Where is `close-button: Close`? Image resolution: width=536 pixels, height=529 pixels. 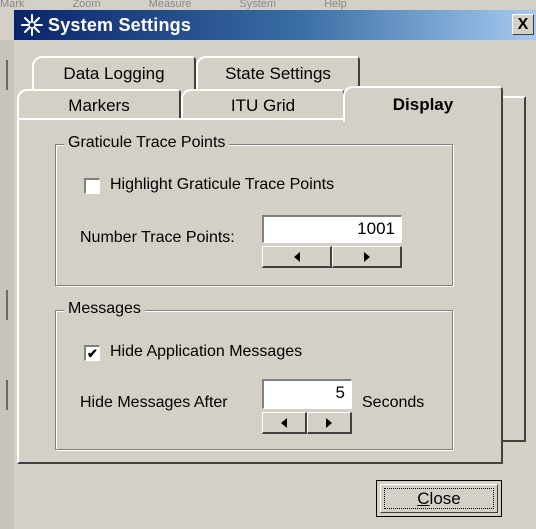
close-button: Close is located at coordinates (439, 498).